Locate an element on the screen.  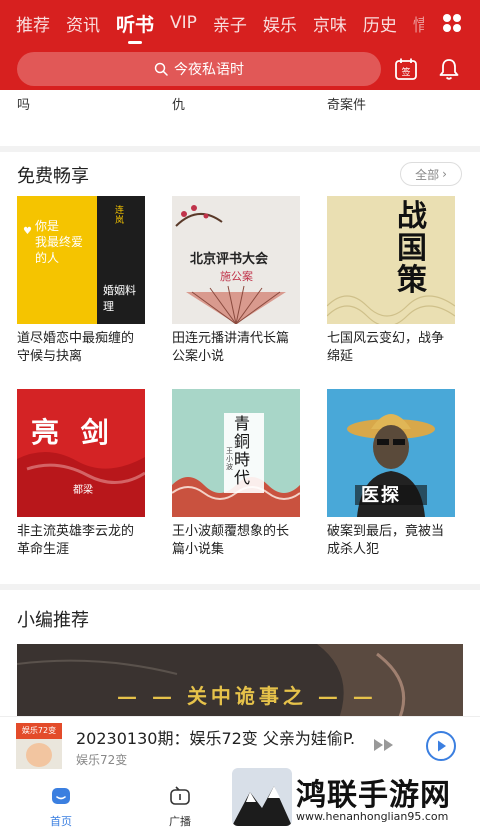
now-playing-cover: 娱乐72变 is located at coordinates (39, 746).